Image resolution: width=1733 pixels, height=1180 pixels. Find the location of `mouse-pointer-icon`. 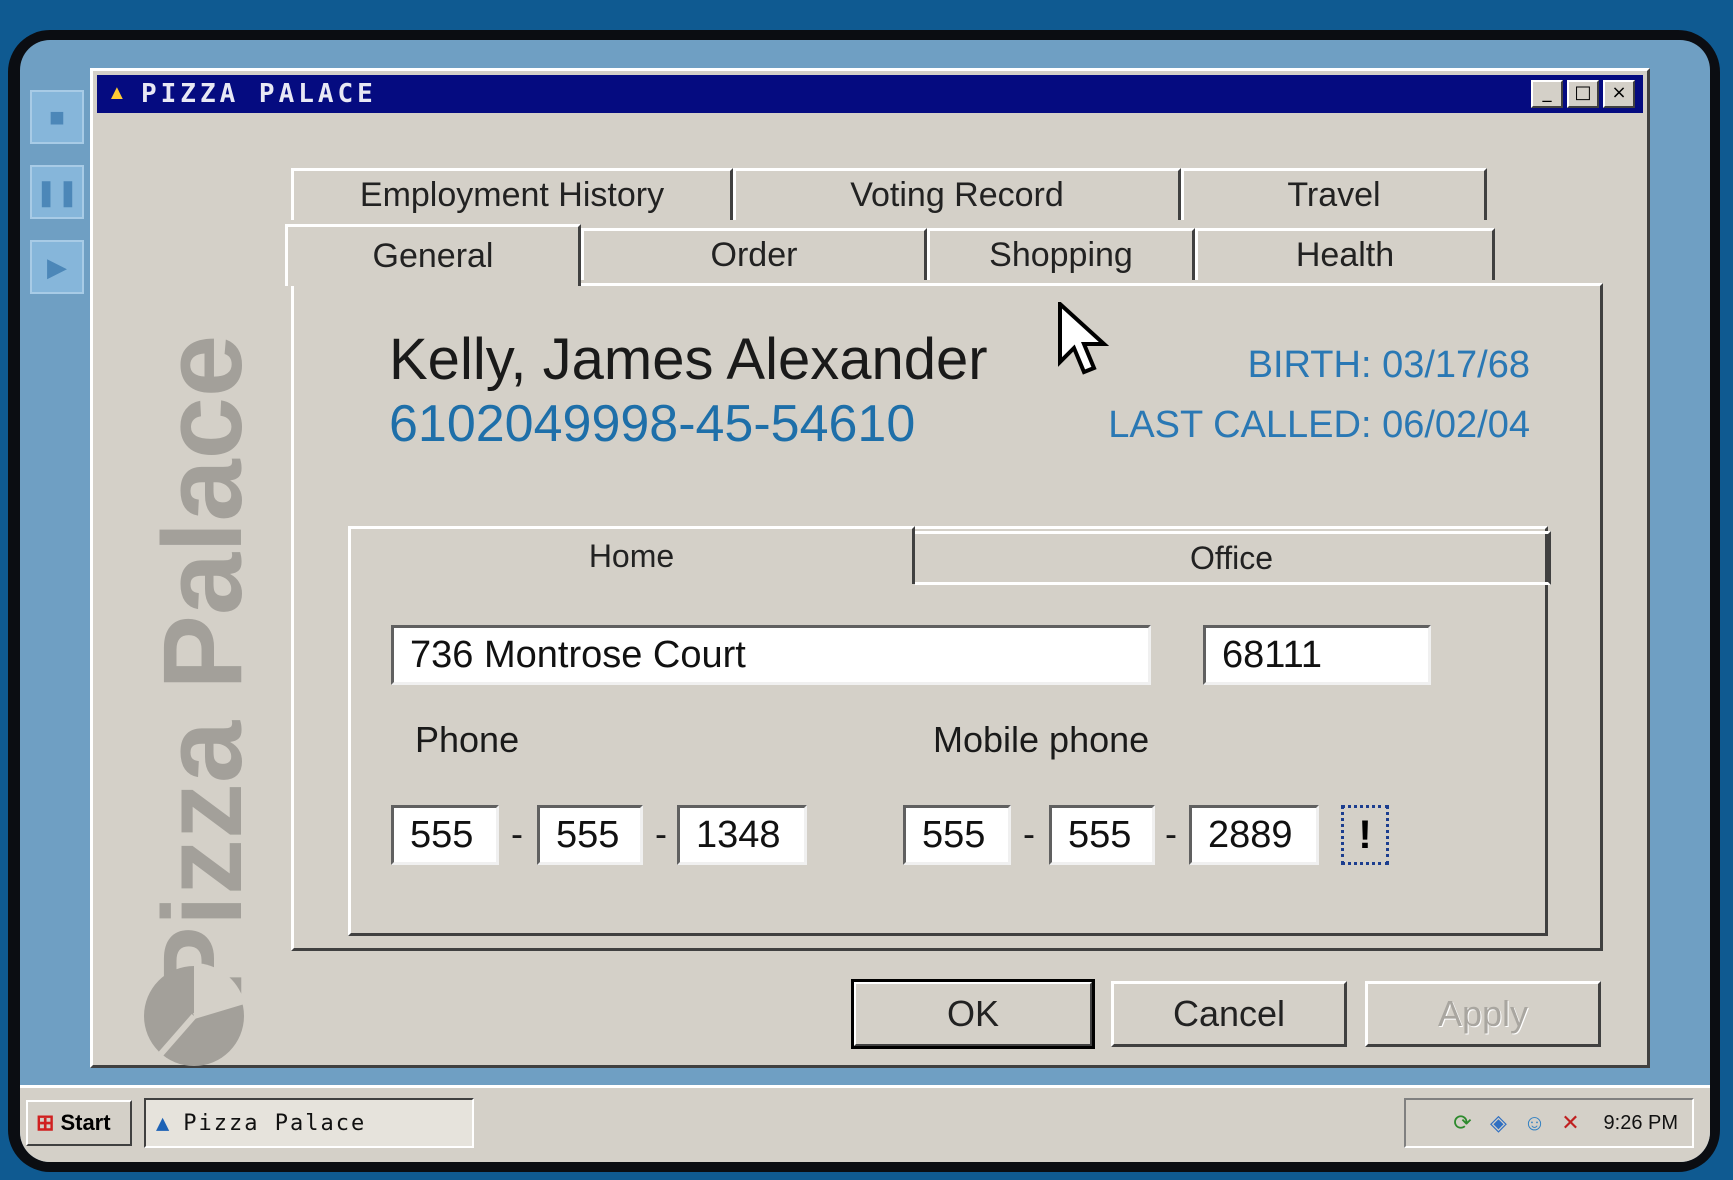

mouse-pointer-icon is located at coordinates (1084, 338).